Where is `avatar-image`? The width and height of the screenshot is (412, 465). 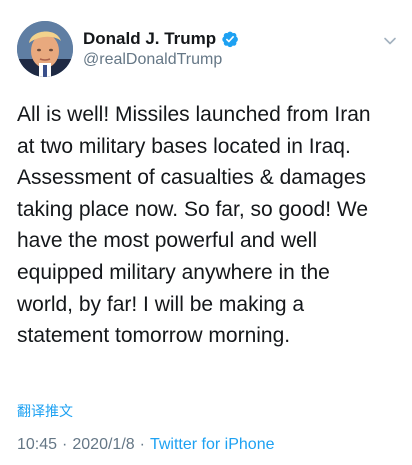
avatar-image is located at coordinates (45, 49).